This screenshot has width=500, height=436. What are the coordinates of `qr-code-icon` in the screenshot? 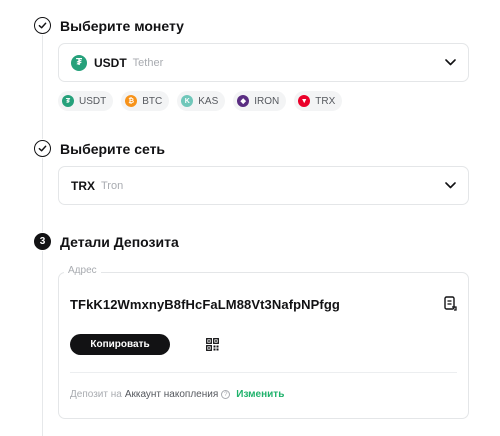 It's located at (212, 344).